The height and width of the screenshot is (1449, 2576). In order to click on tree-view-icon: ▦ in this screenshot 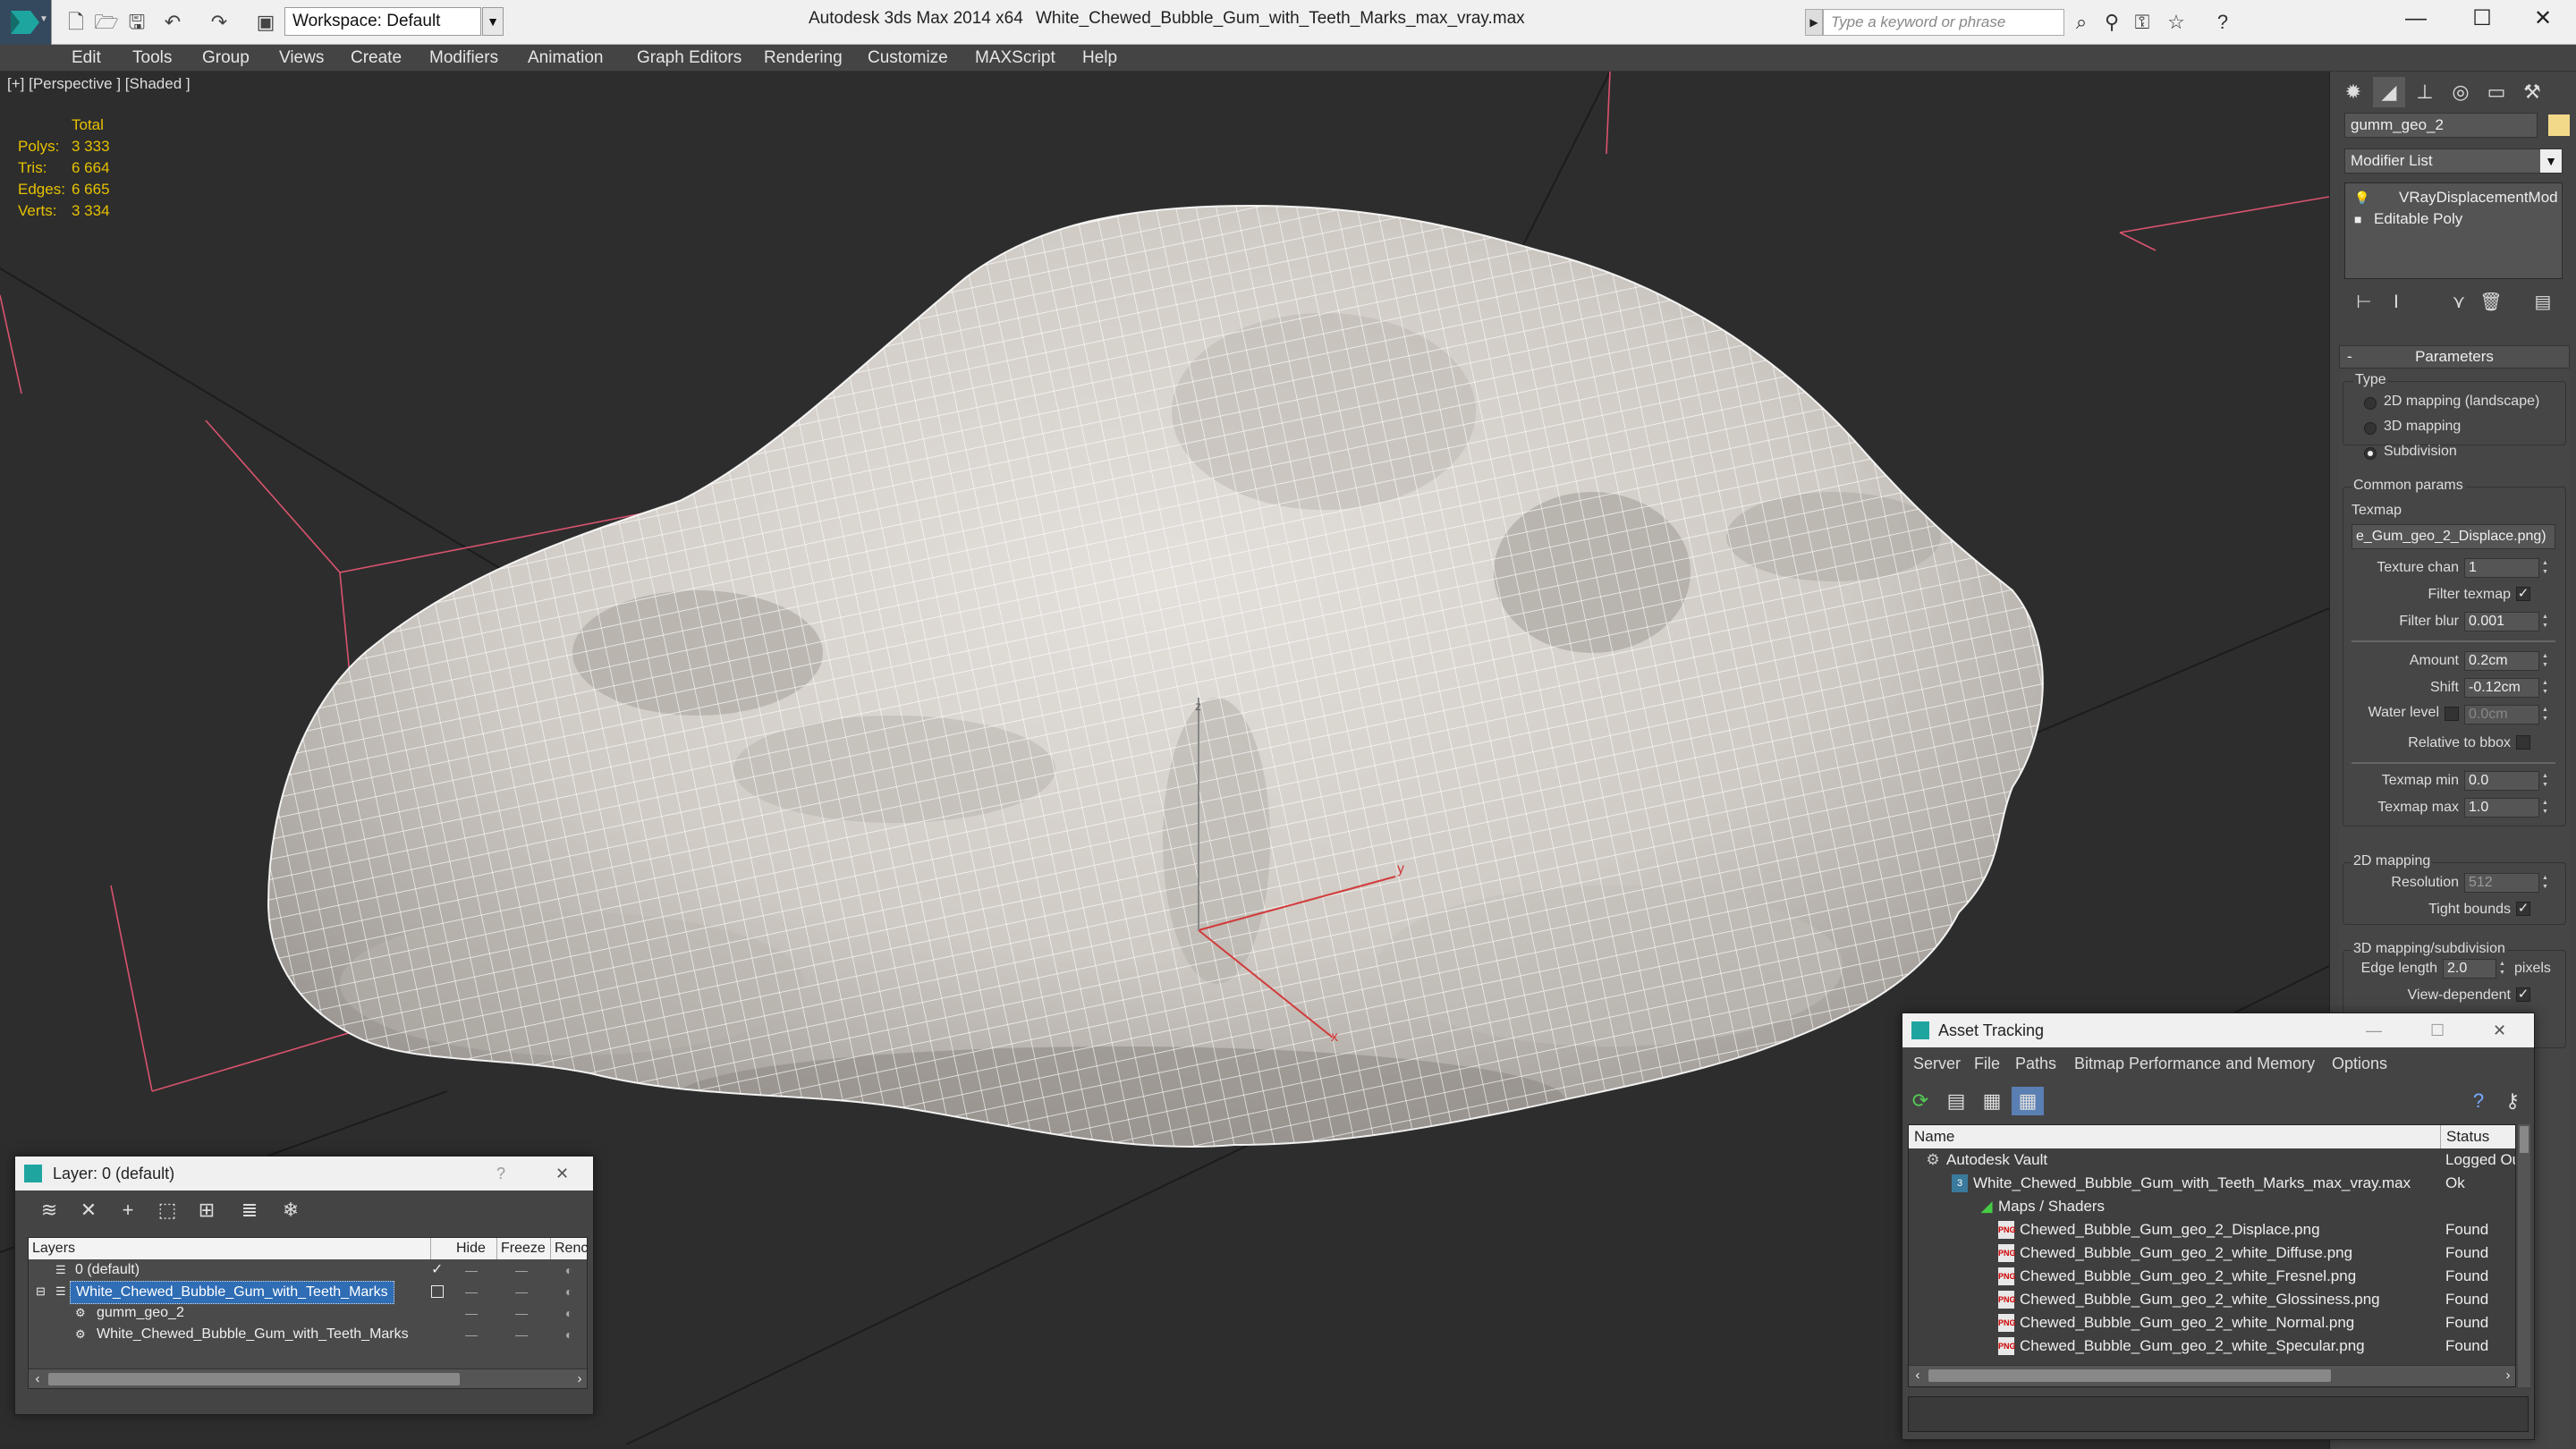, I will do `click(1992, 1101)`.